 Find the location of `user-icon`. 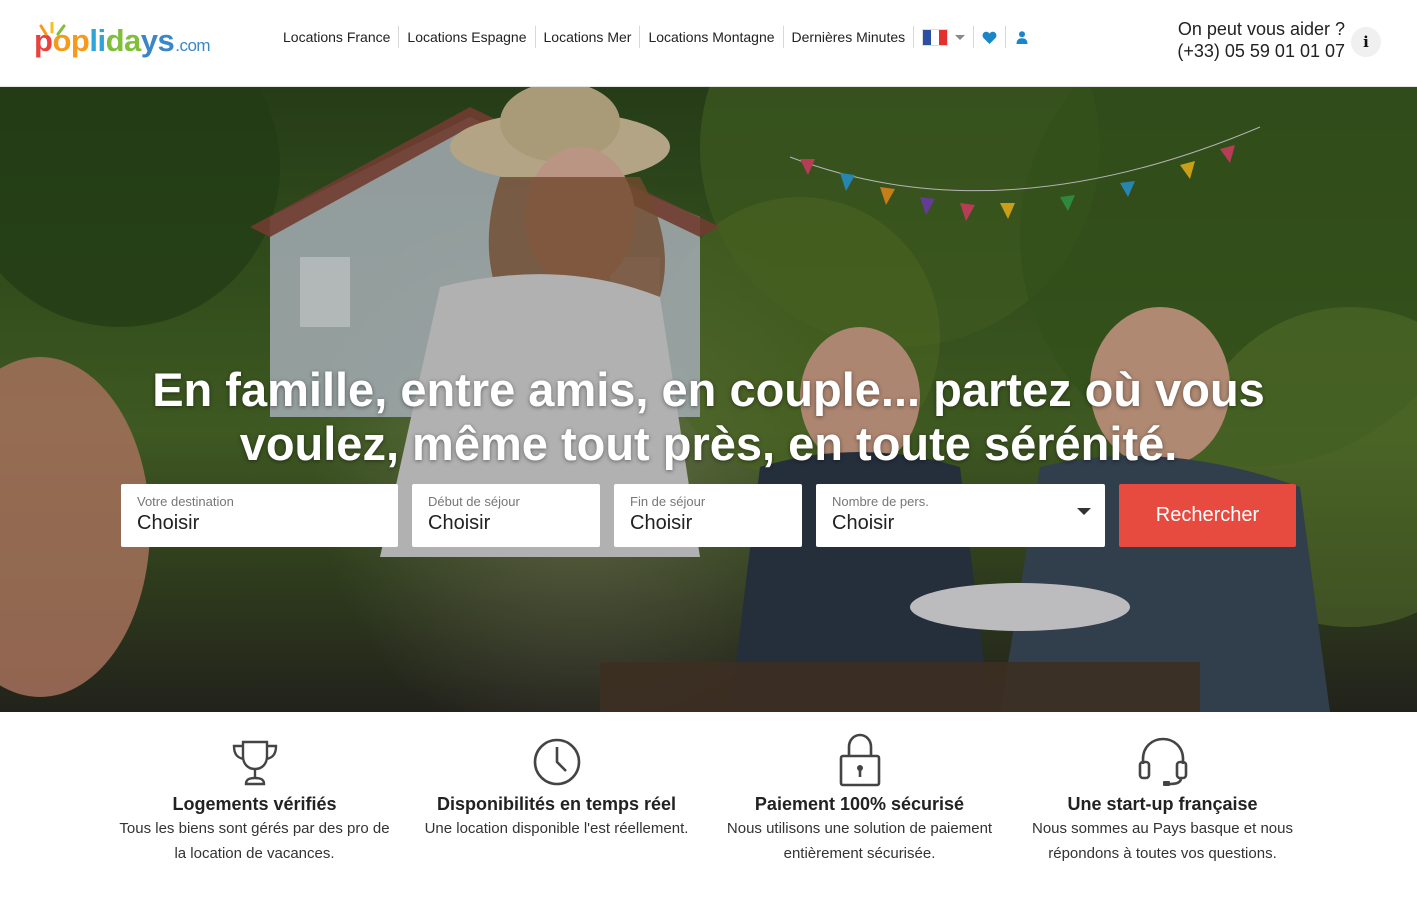

user-icon is located at coordinates (1022, 37).